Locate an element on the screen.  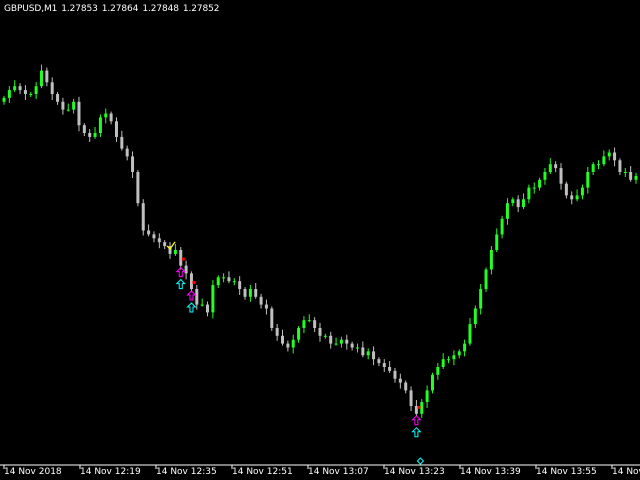
price-high: 1.27864 is located at coordinates (120, 9).